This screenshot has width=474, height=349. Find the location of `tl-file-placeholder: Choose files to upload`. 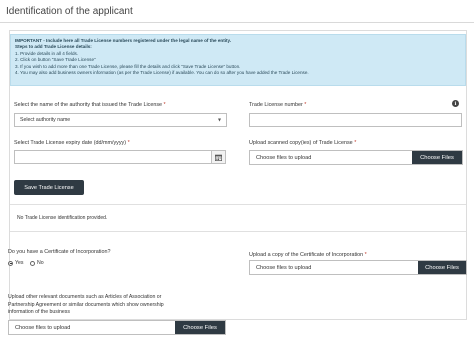

tl-file-placeholder: Choose files to upload is located at coordinates (284, 157).